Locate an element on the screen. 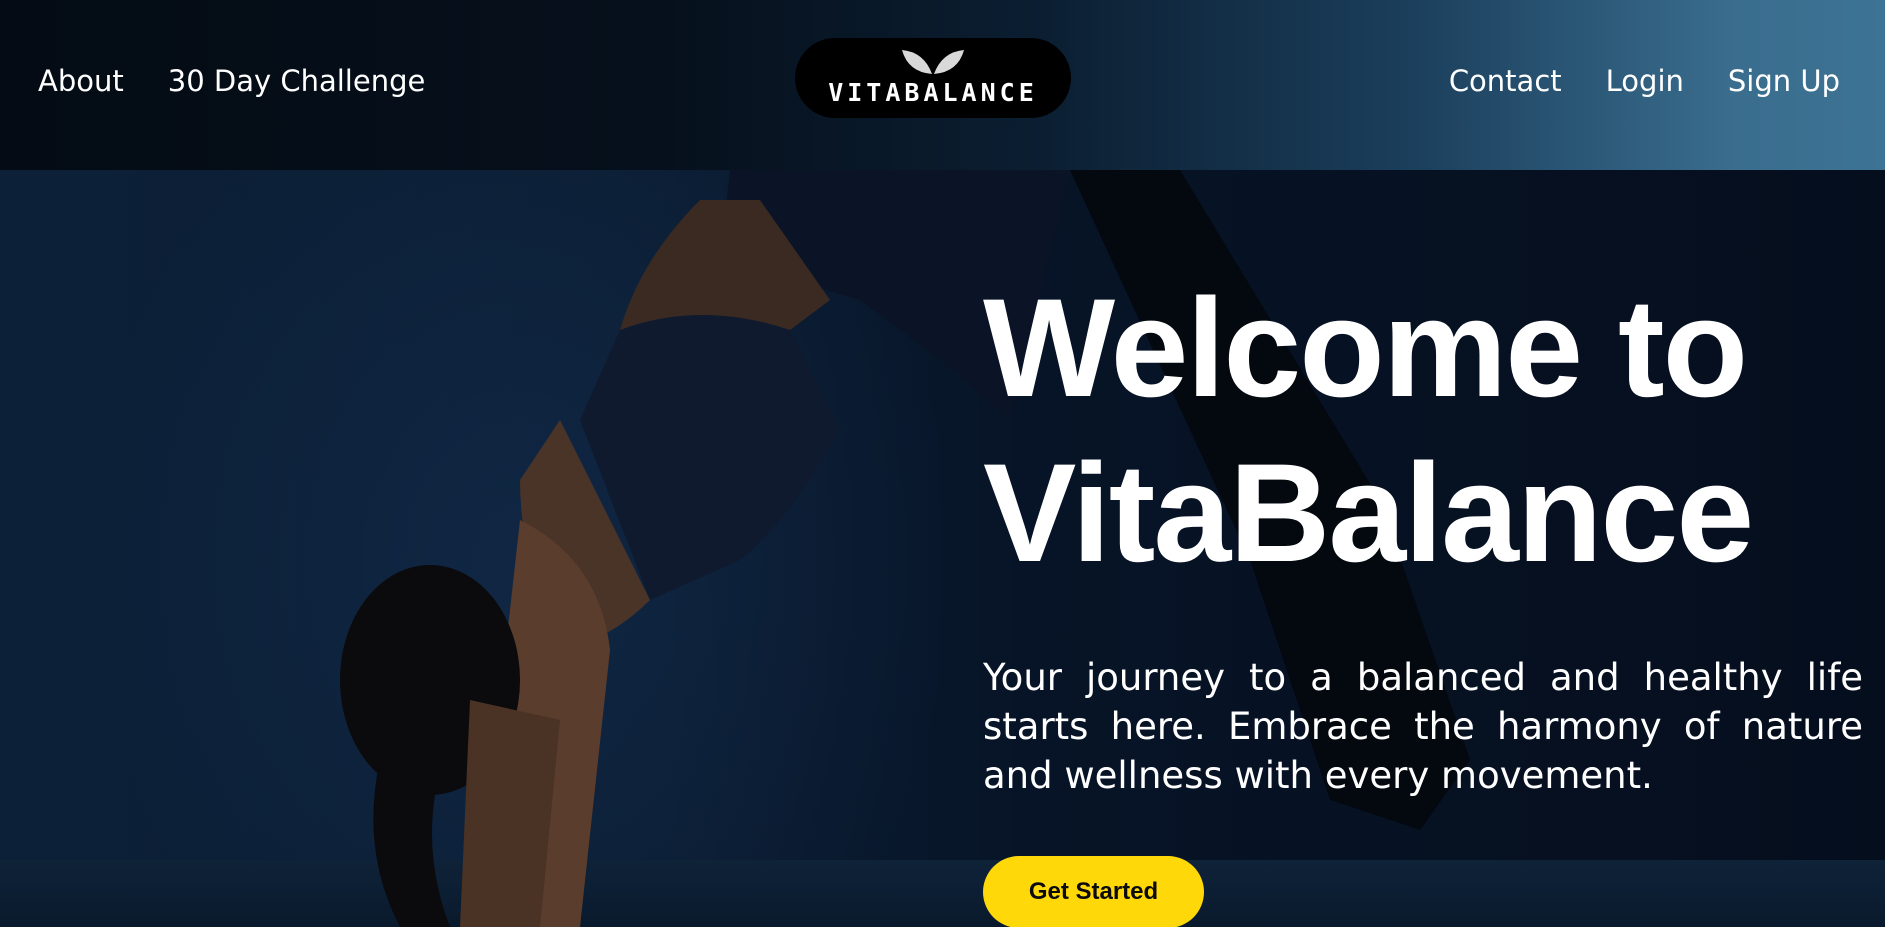 The width and height of the screenshot is (1885, 927). brand-logo: VITABALANCE is located at coordinates (933, 78).